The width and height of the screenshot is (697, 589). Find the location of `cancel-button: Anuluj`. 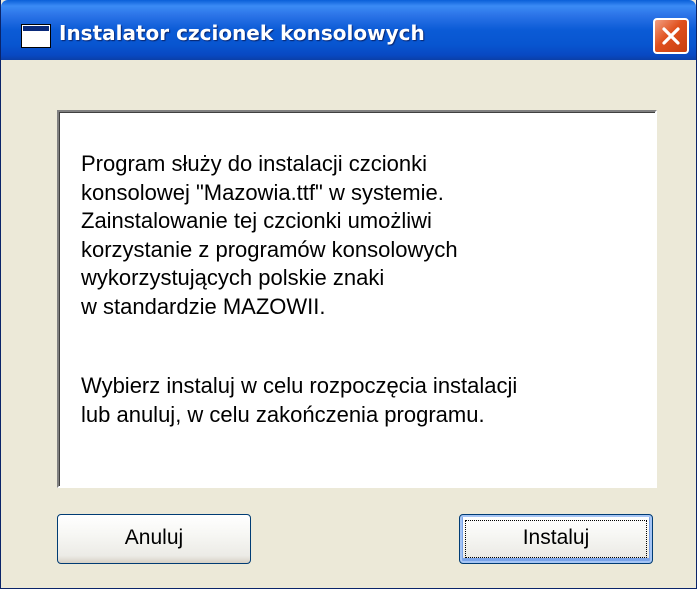

cancel-button: Anuluj is located at coordinates (154, 539).